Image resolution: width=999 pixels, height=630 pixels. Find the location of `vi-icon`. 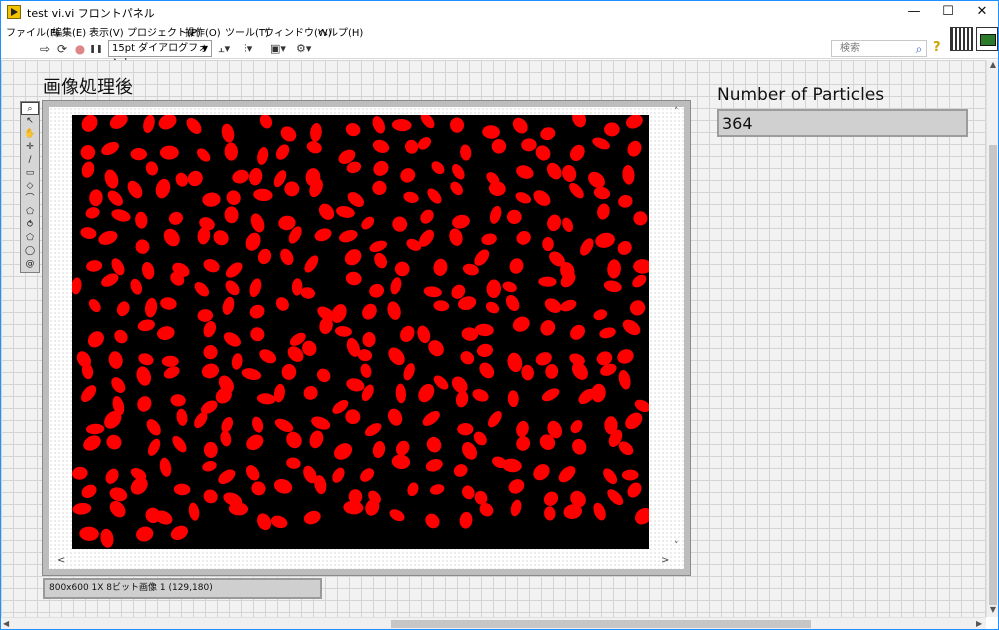

vi-icon is located at coordinates (987, 39).